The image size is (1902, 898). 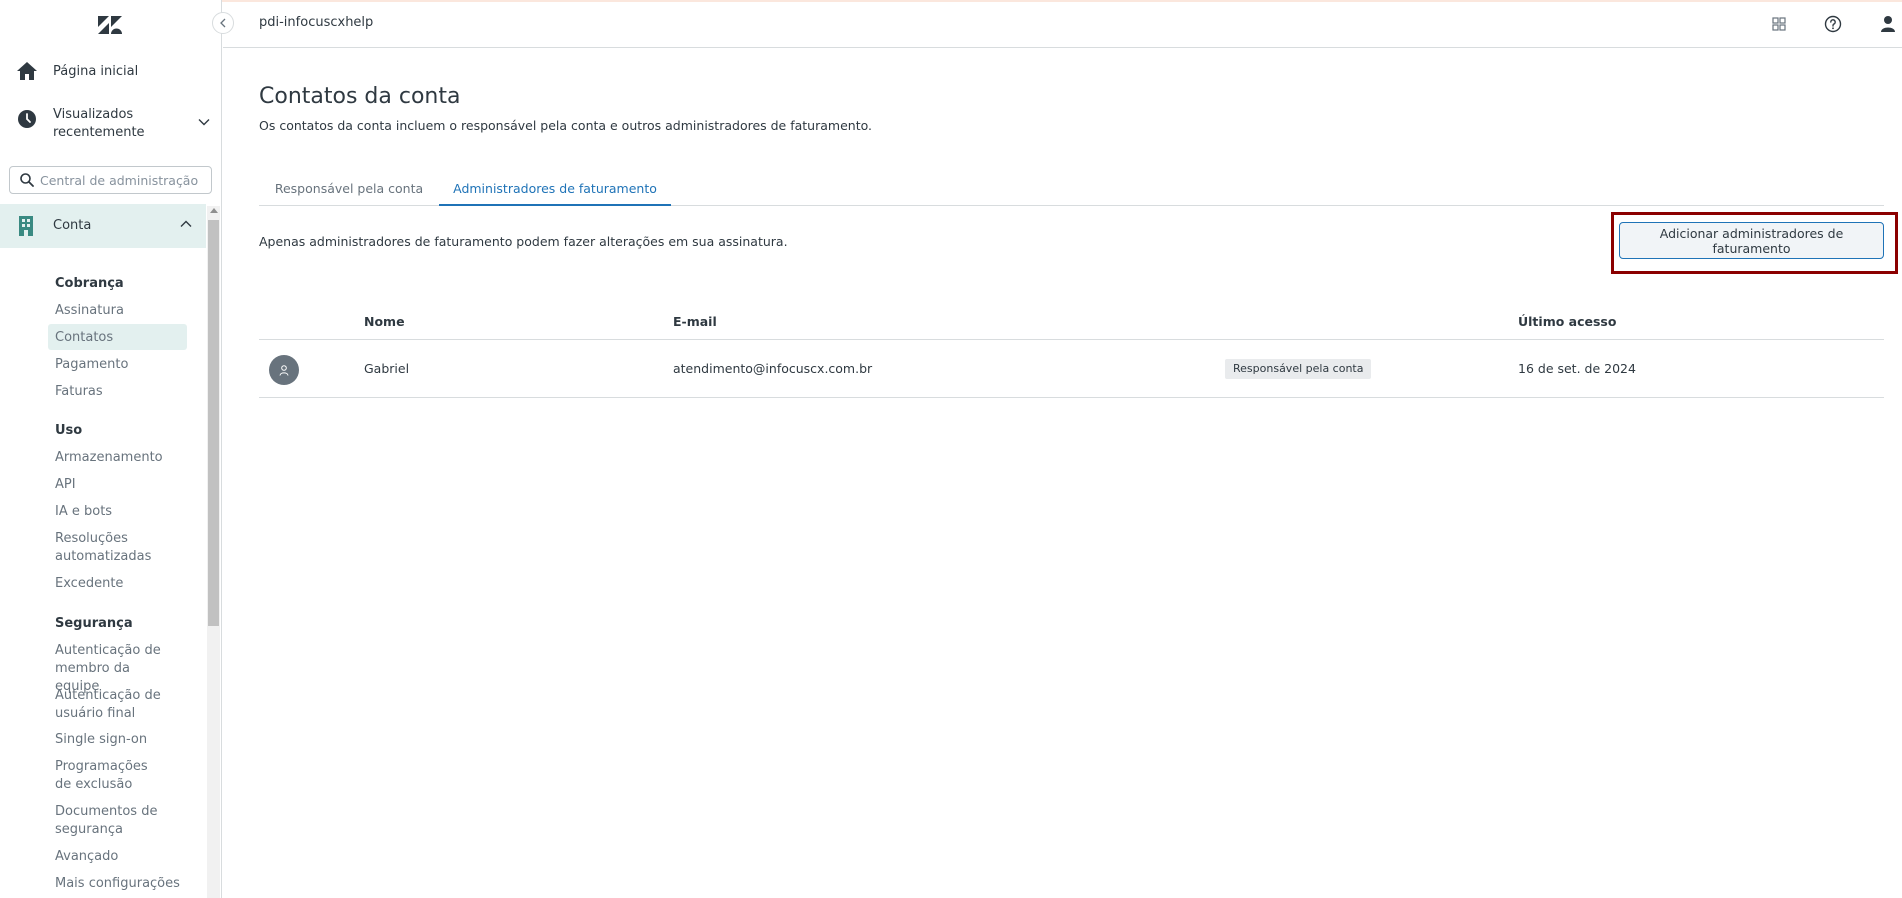 I want to click on scrollbar-thumb, so click(x=213, y=423).